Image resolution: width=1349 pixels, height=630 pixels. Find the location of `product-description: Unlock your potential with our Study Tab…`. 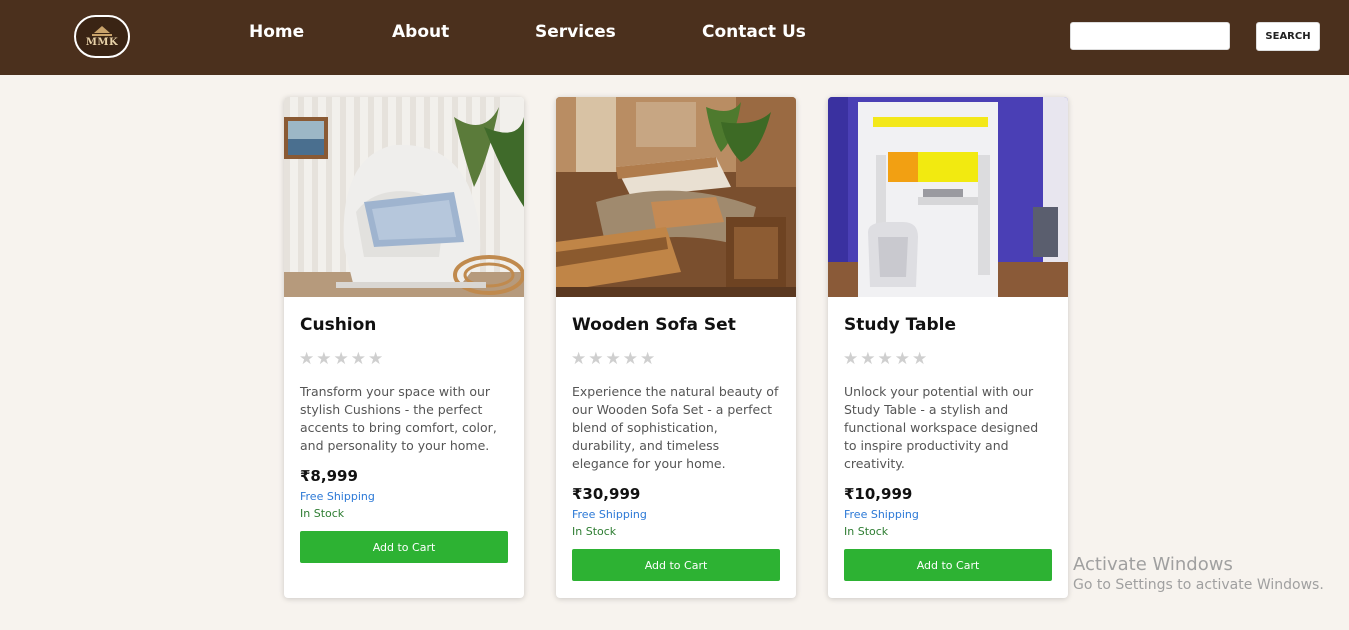

product-description: Unlock your potential with our Study Tab… is located at coordinates (941, 427).